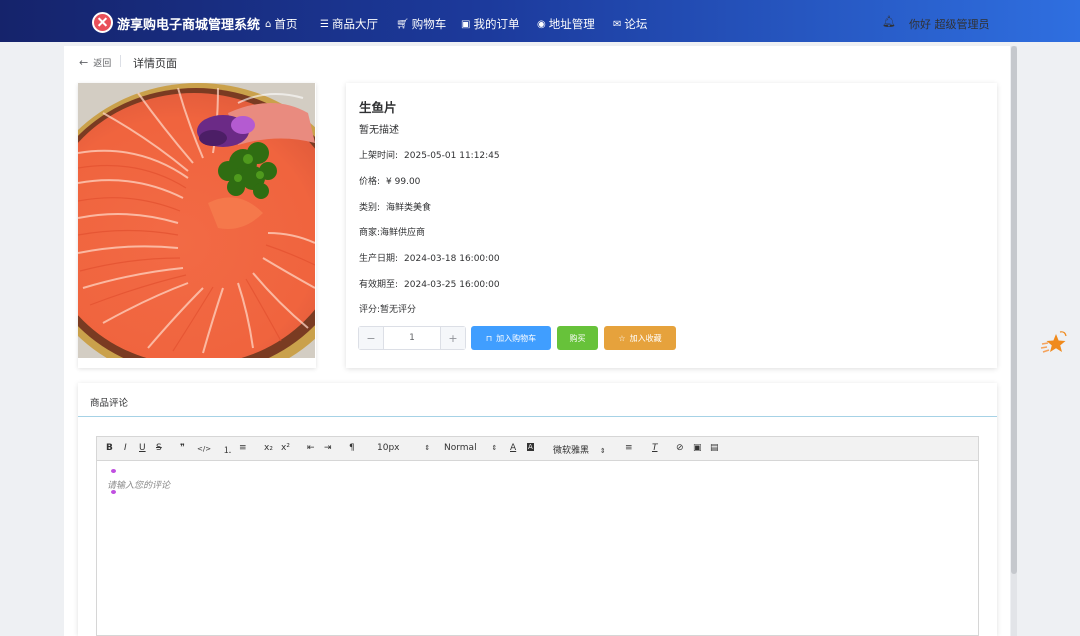  What do you see at coordinates (227, 449) in the screenshot?
I see `ordered-list-button: ⒈` at bounding box center [227, 449].